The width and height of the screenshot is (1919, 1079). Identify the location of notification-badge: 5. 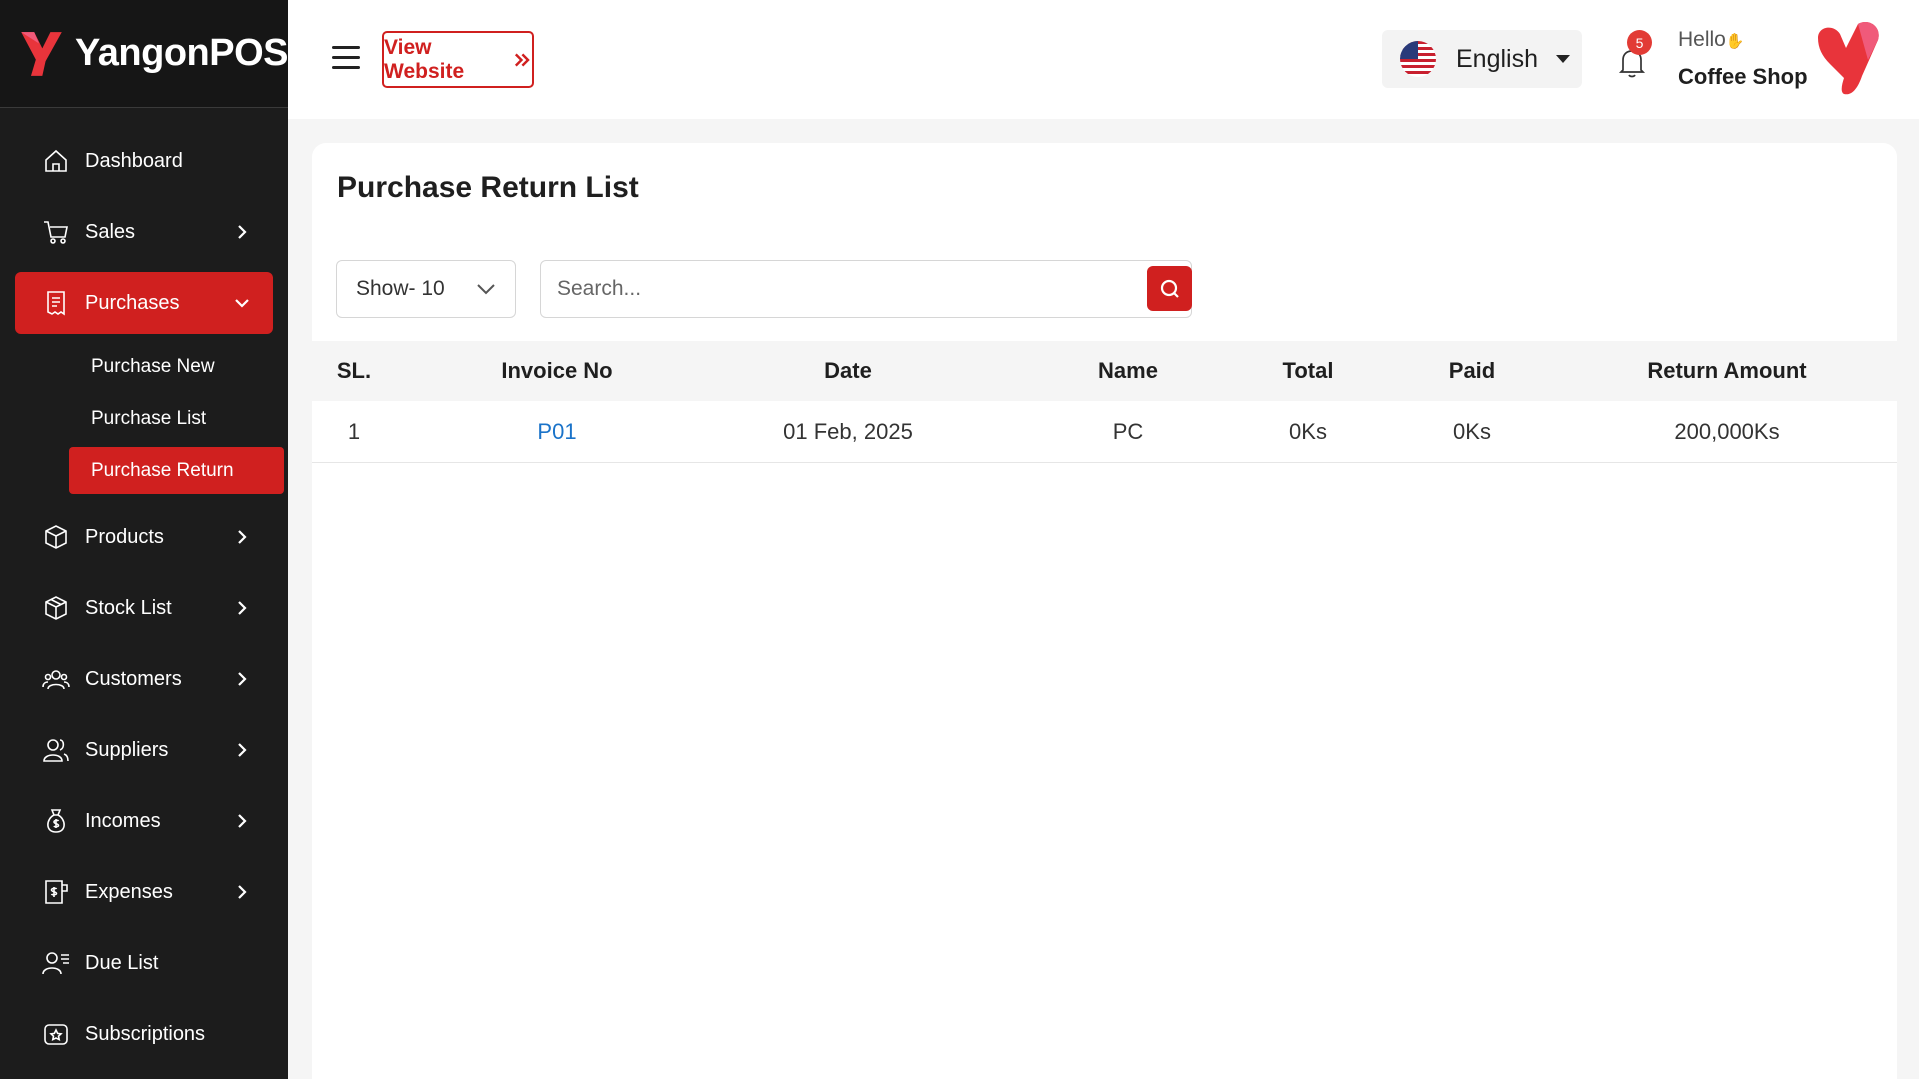
(1639, 42).